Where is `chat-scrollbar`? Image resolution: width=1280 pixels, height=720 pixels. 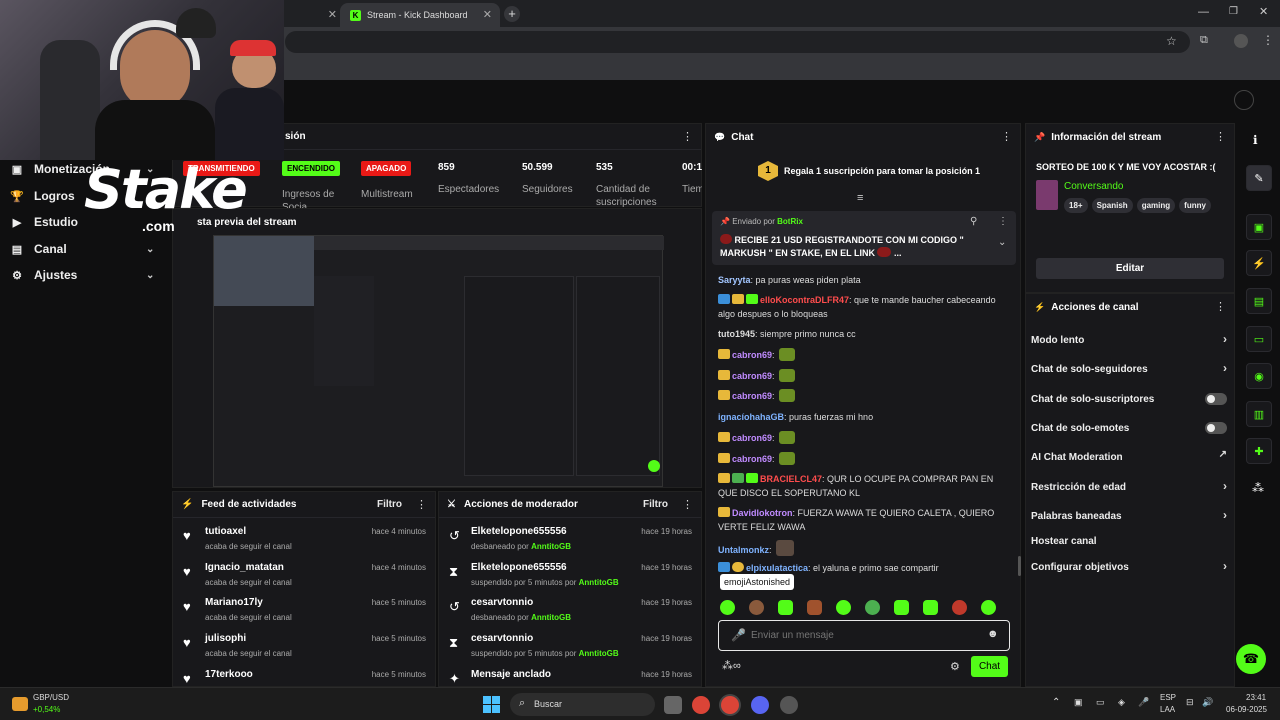 chat-scrollbar is located at coordinates (1019, 566).